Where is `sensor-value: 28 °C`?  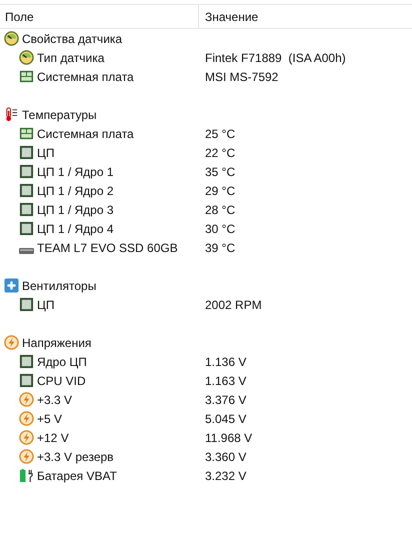
sensor-value: 28 °C is located at coordinates (220, 210).